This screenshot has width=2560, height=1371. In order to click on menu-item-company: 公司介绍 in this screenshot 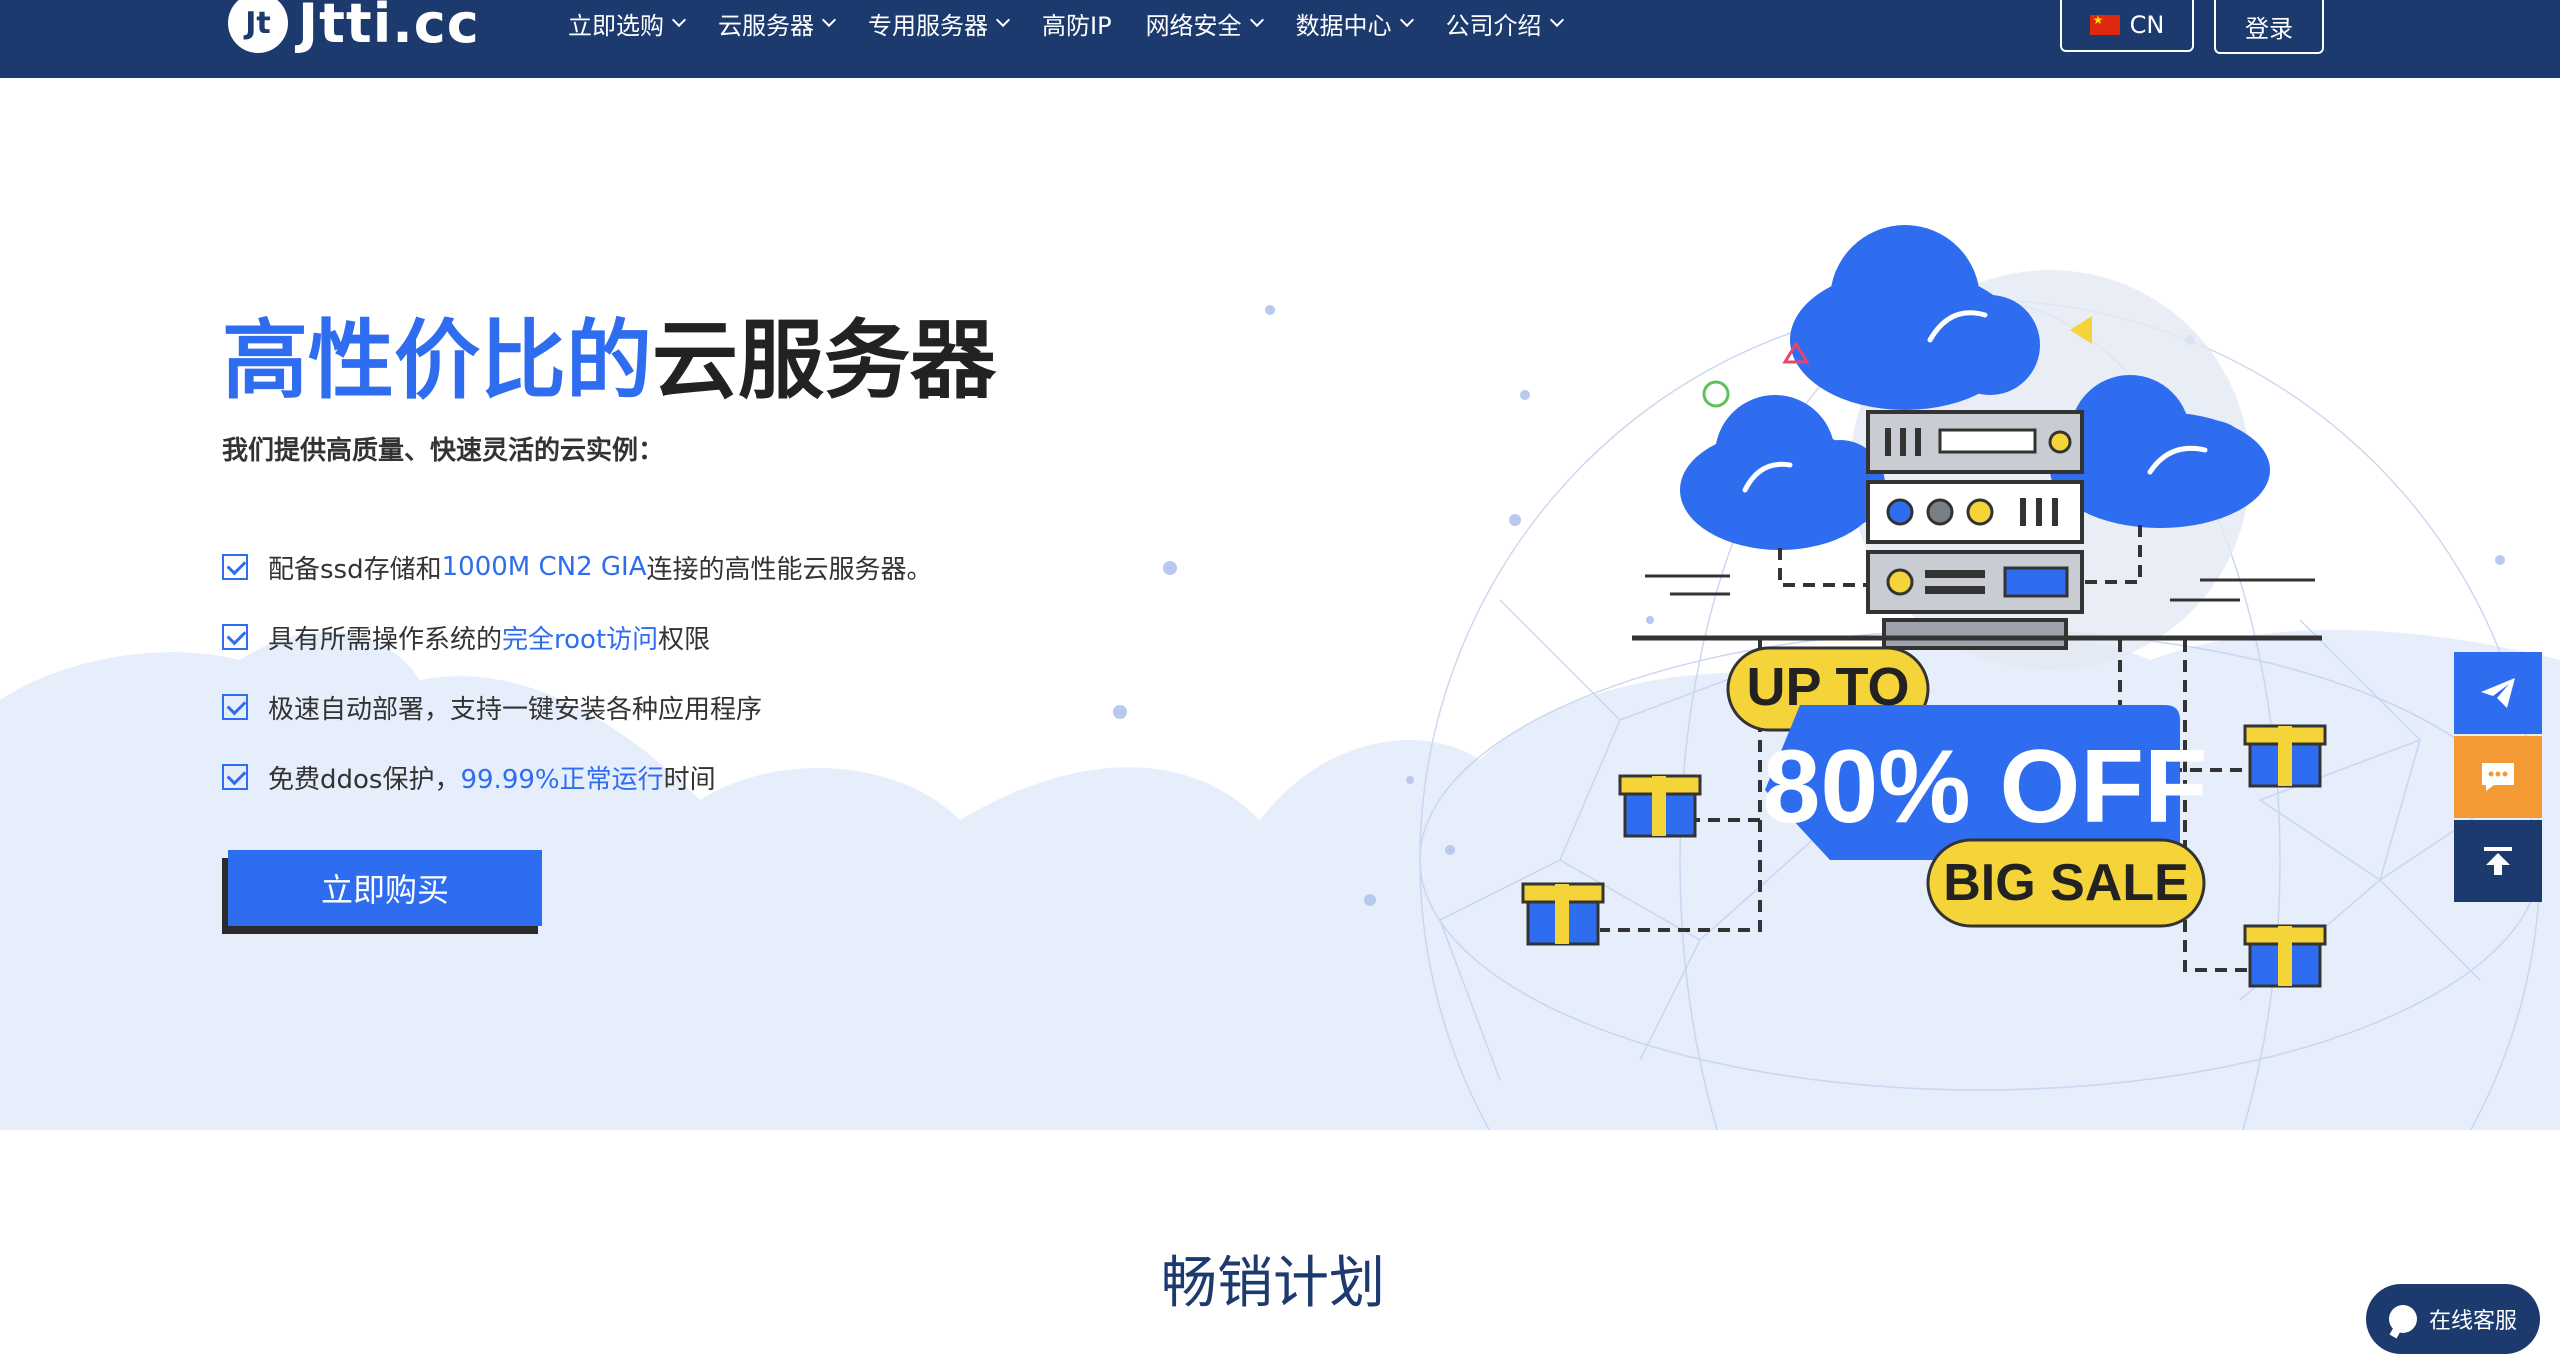, I will do `click(1504, 23)`.